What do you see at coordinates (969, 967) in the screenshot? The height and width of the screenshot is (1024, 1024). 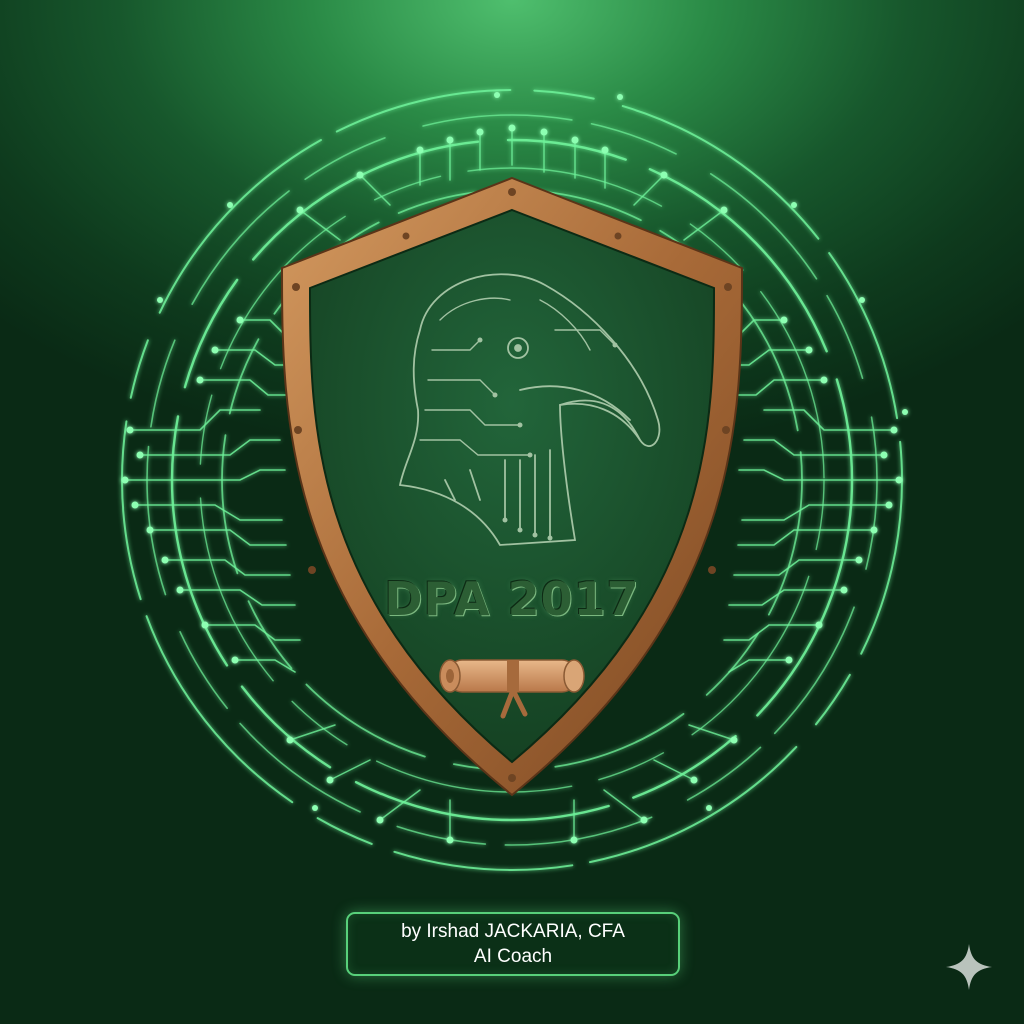 I see `sparkle-icon` at bounding box center [969, 967].